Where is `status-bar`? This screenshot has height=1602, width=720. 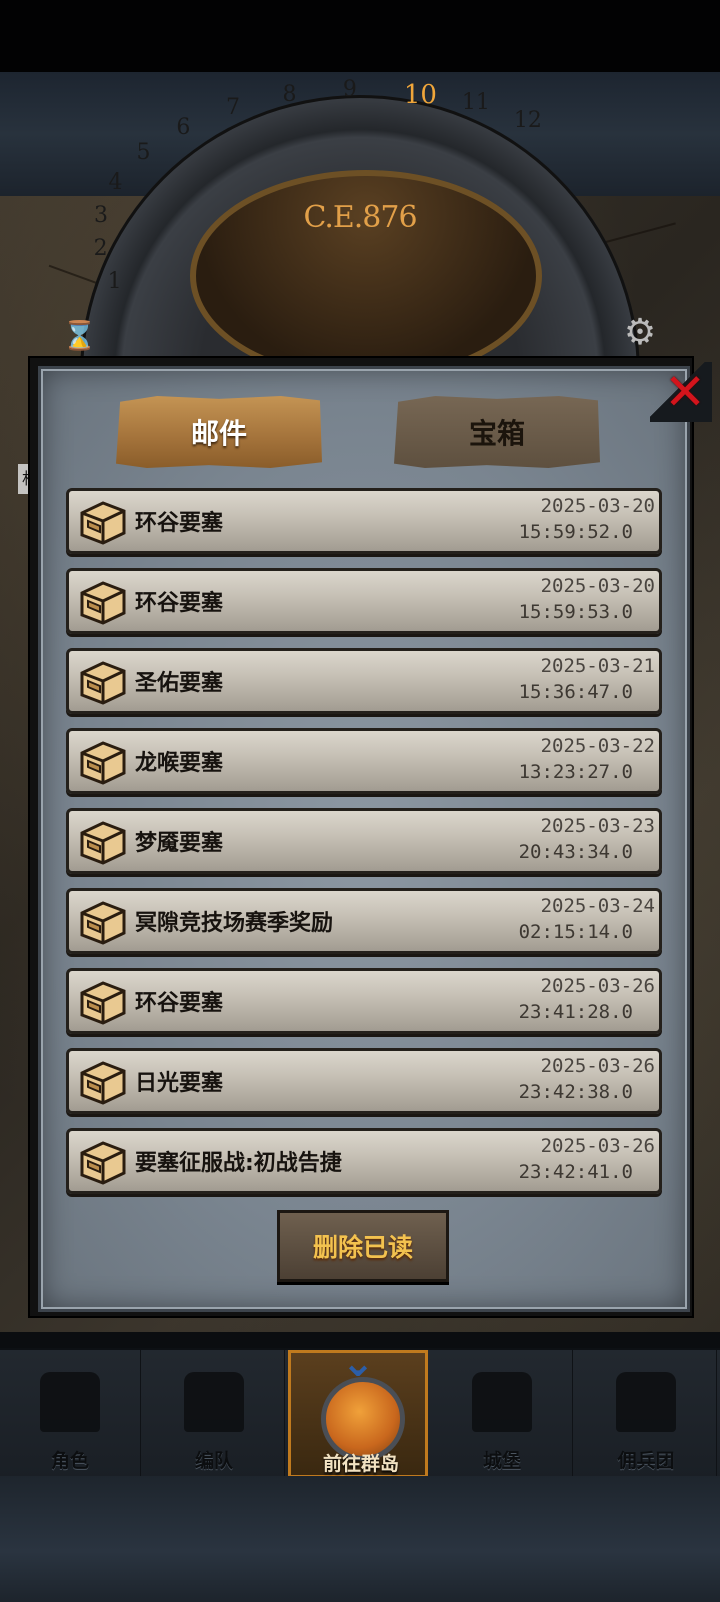 status-bar is located at coordinates (360, 36).